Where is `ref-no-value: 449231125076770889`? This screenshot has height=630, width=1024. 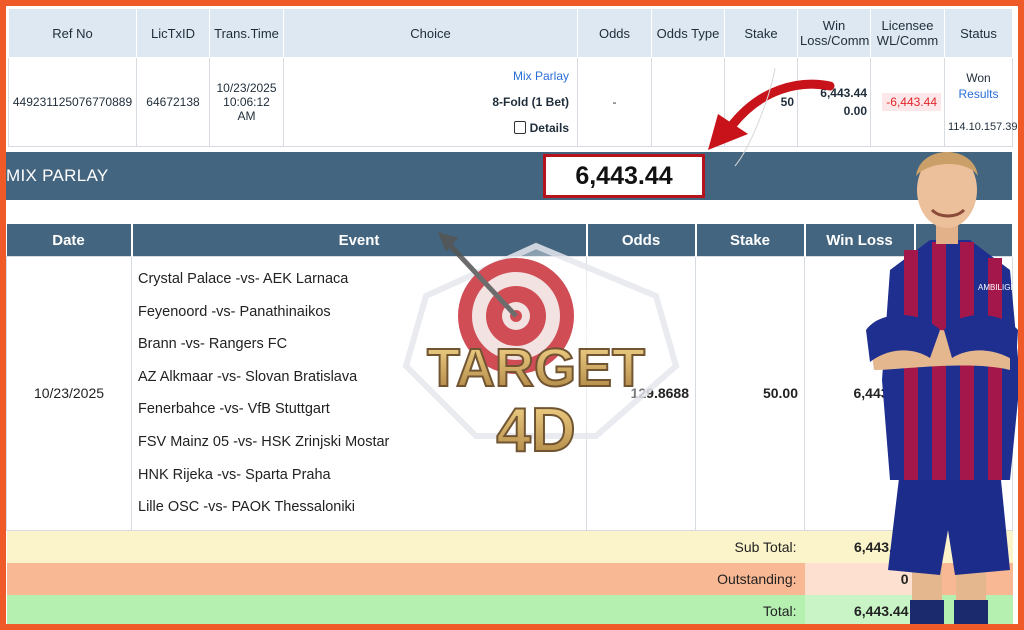 ref-no-value: 449231125076770889 is located at coordinates (72, 102).